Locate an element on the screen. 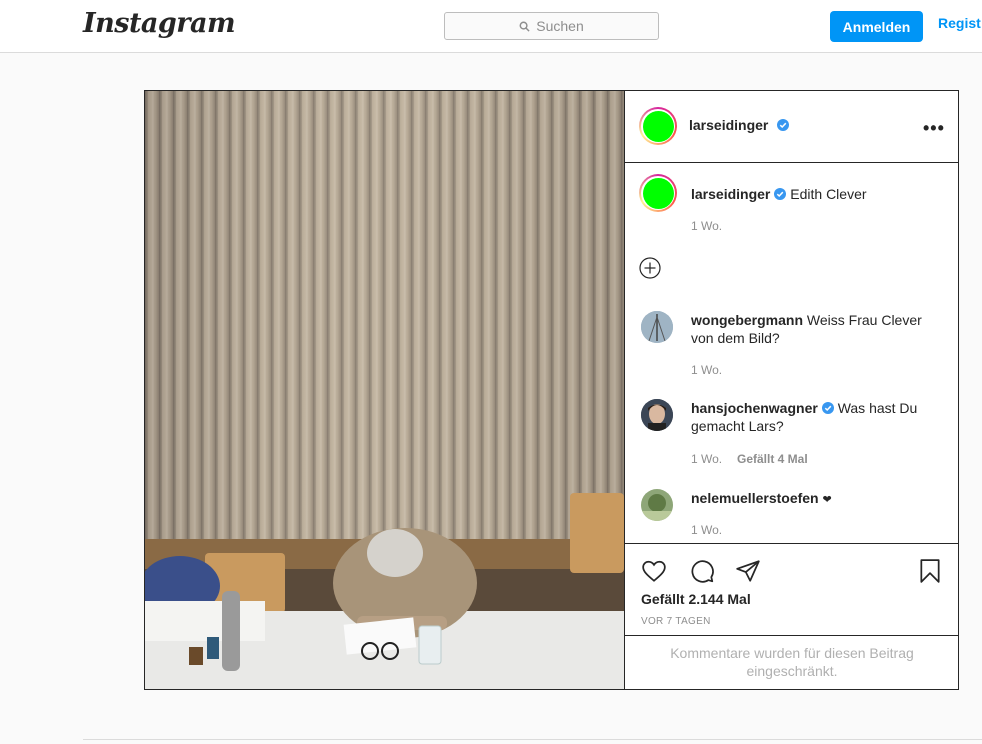 The width and height of the screenshot is (982, 744). login-button: Anmelden is located at coordinates (876, 26).